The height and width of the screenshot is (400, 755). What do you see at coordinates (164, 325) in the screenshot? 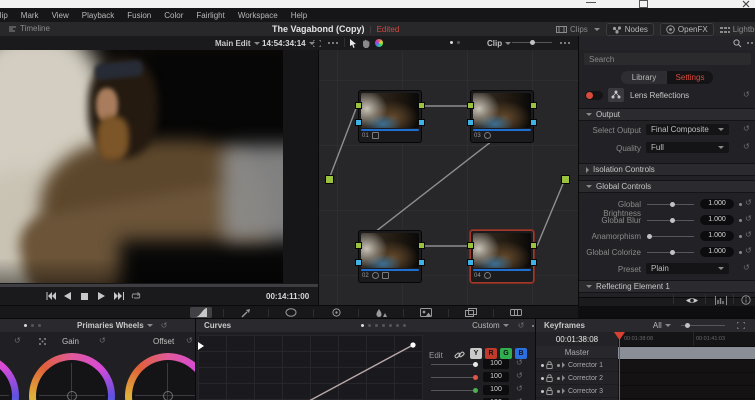
I see `primaries-reset-icon: ↺` at bounding box center [164, 325].